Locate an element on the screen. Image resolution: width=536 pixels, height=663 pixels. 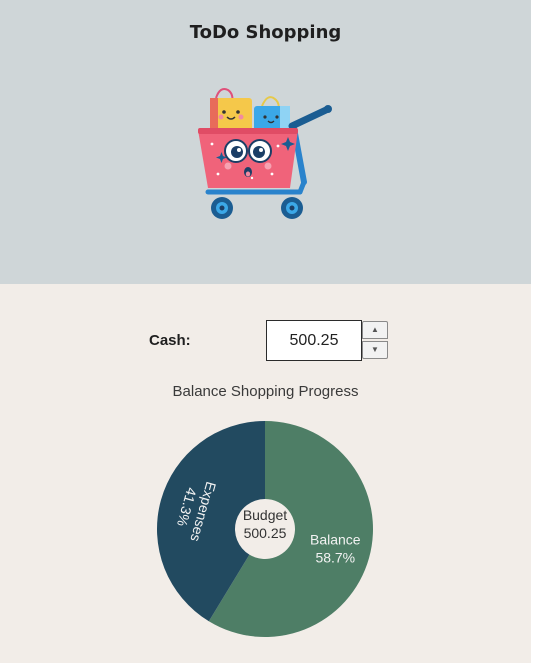
cash-label: Cash: is located at coordinates (170, 340).